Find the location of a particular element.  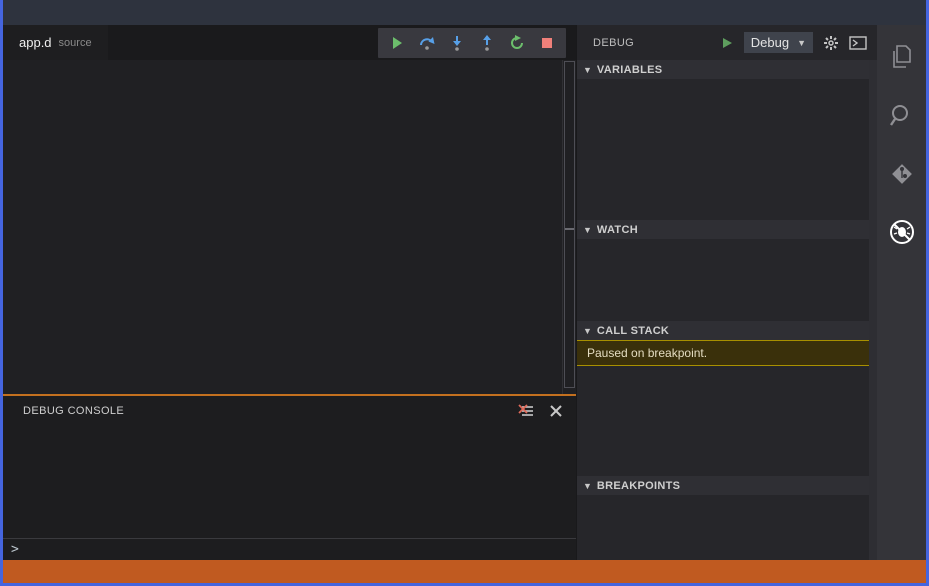

restart-button is located at coordinates (517, 43).